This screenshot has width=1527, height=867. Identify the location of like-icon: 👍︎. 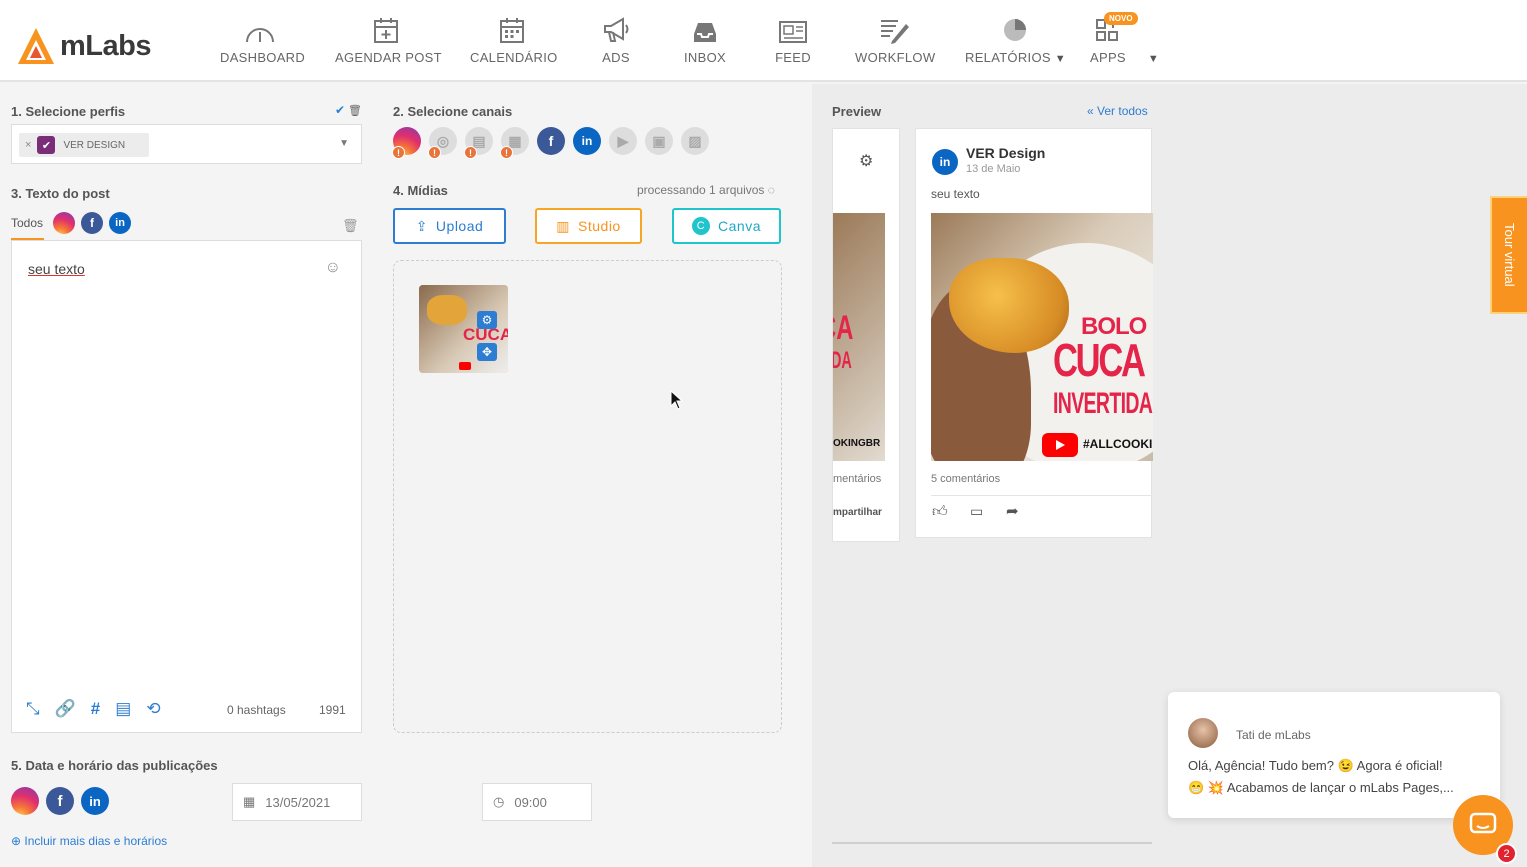
(940, 512).